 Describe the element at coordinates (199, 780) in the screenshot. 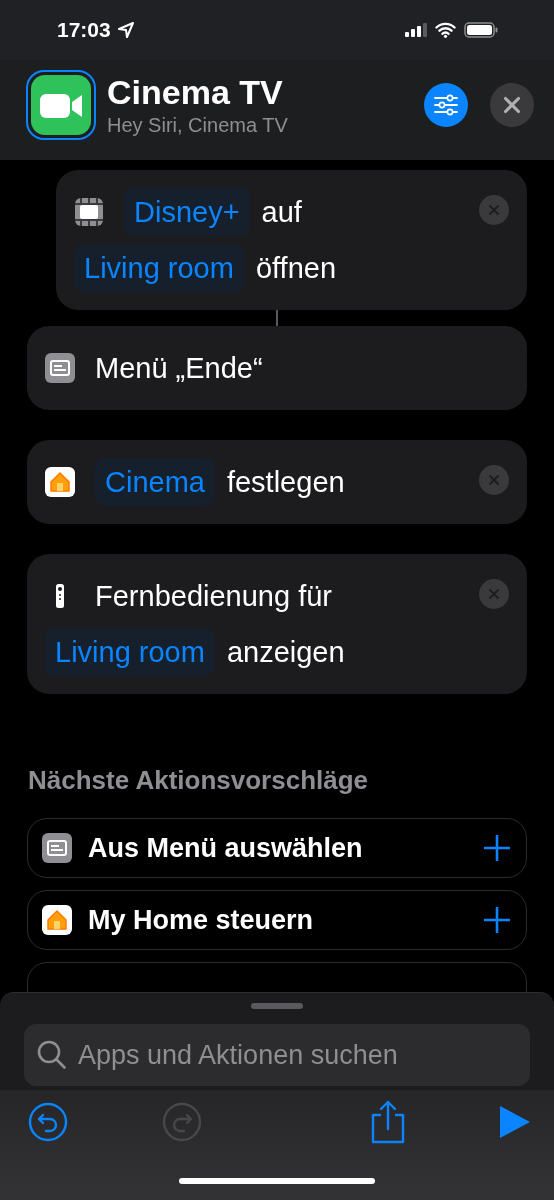

I see `section-heading: Nächste Aktionsvorschläge` at that location.